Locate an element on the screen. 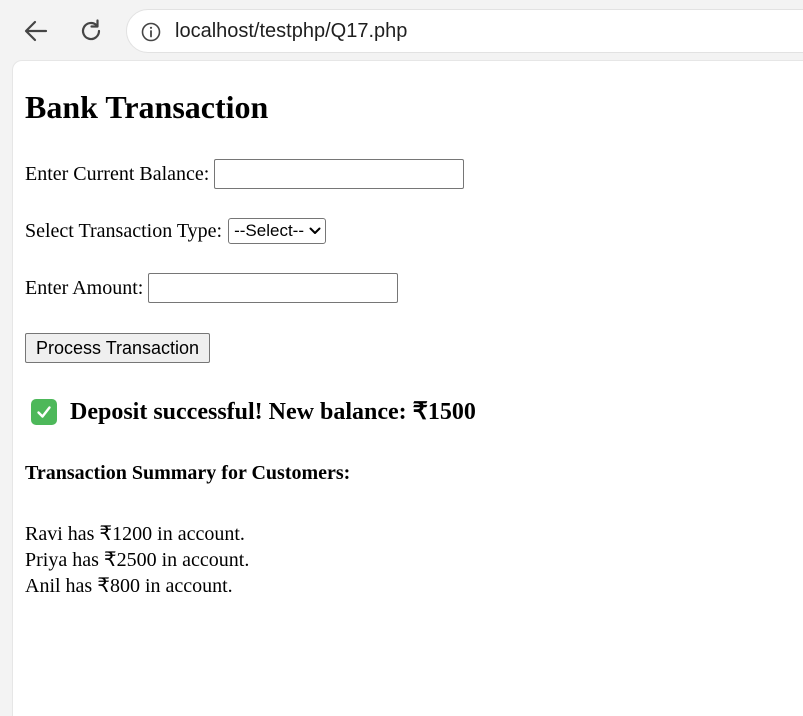 This screenshot has height=716, width=803. result-message: Deposit successful! New balance: ₹1500 is located at coordinates (253, 411).